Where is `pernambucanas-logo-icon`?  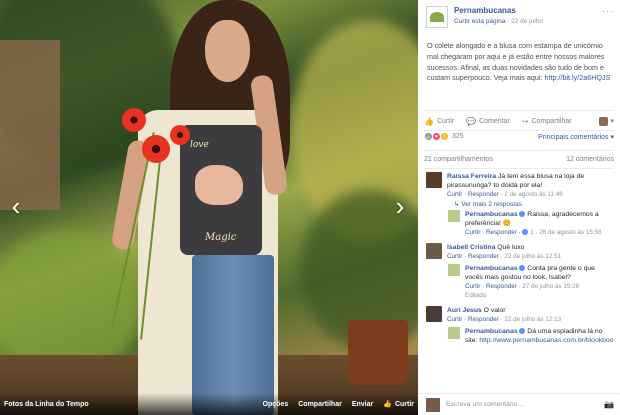 pernambucanas-logo-icon is located at coordinates (437, 17).